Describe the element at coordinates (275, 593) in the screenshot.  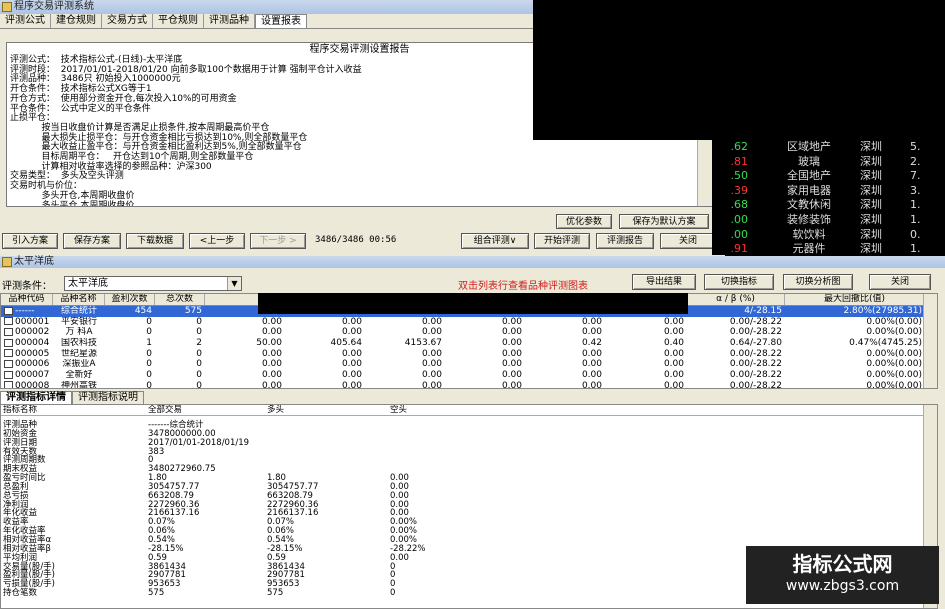
I see `detail-cell: 575` at that location.